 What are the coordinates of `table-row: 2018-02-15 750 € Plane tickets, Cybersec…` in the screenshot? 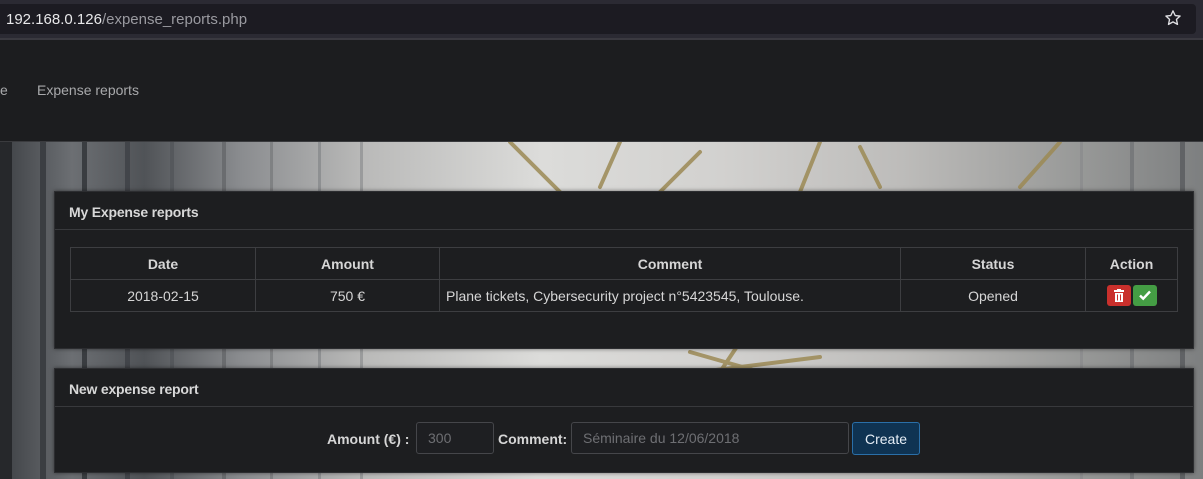 It's located at (624, 295).